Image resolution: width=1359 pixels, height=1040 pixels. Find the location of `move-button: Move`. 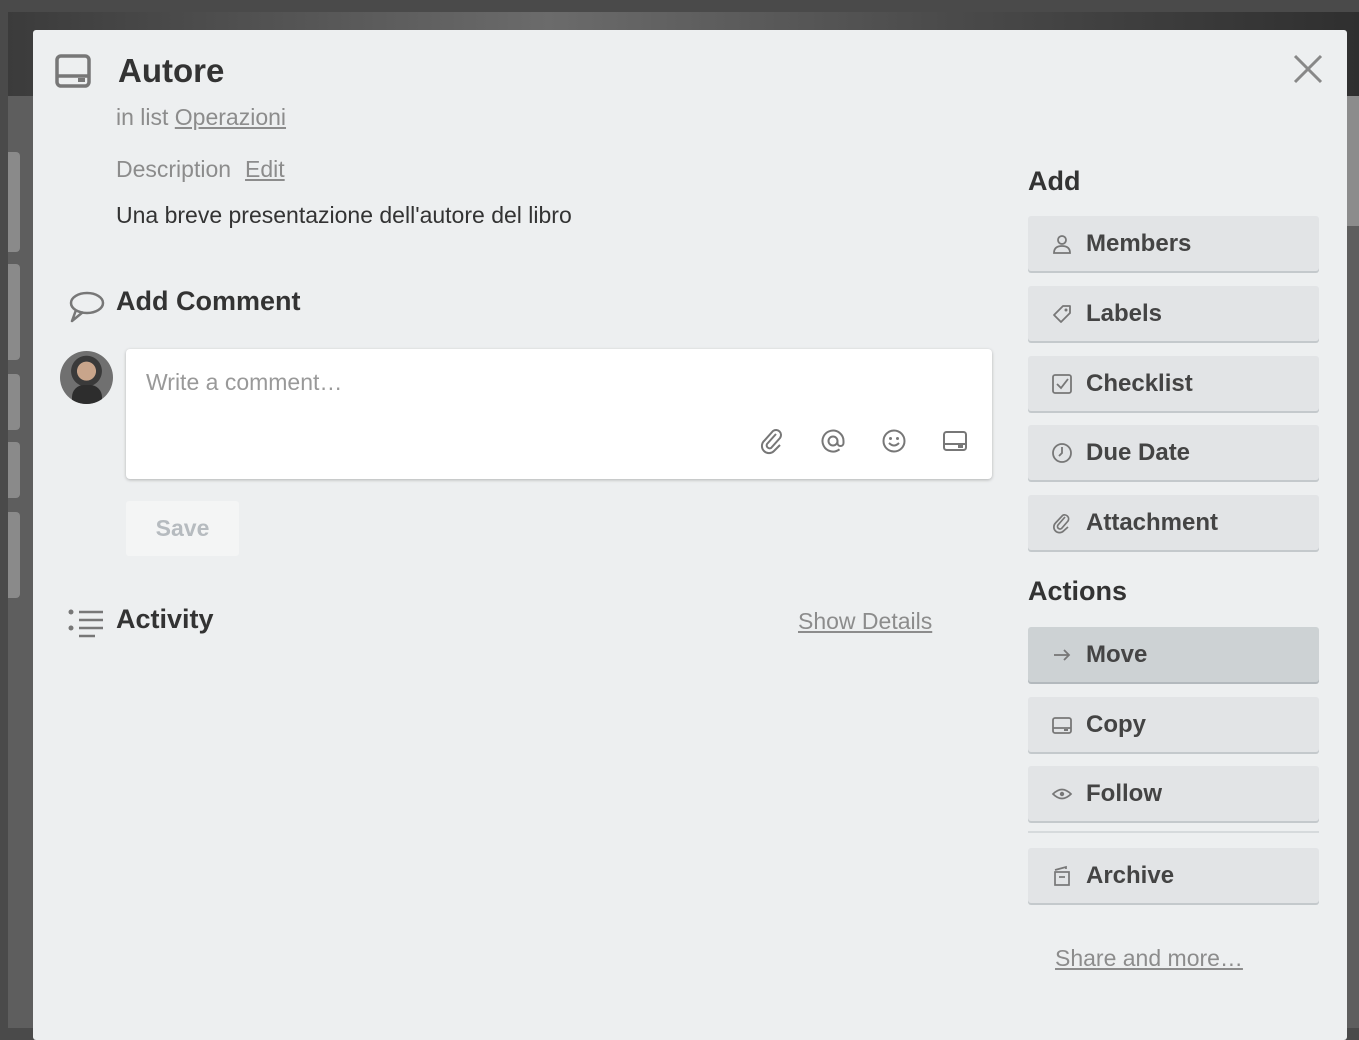

move-button: Move is located at coordinates (1173, 654).